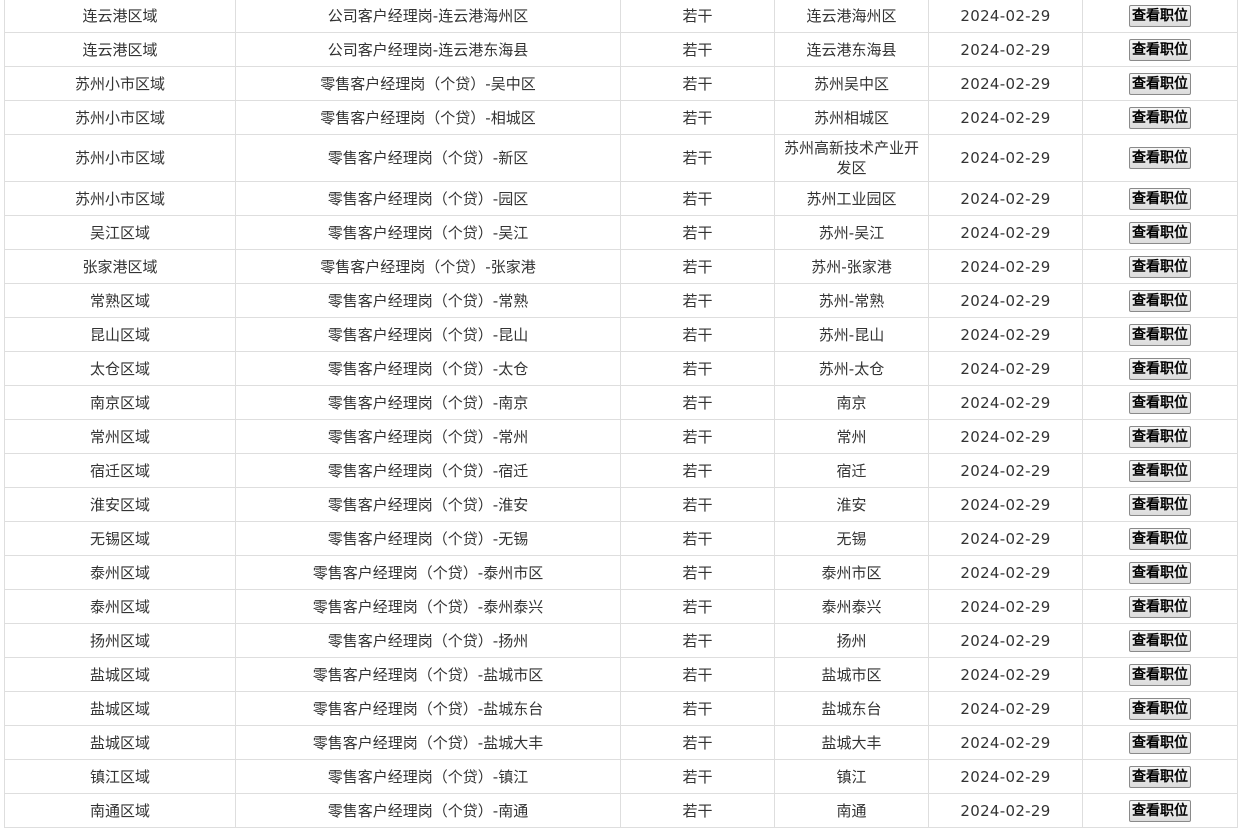 The width and height of the screenshot is (1240, 836). I want to click on position-cell: 零售客户经理岗（个贷）-宿迁, so click(428, 470).